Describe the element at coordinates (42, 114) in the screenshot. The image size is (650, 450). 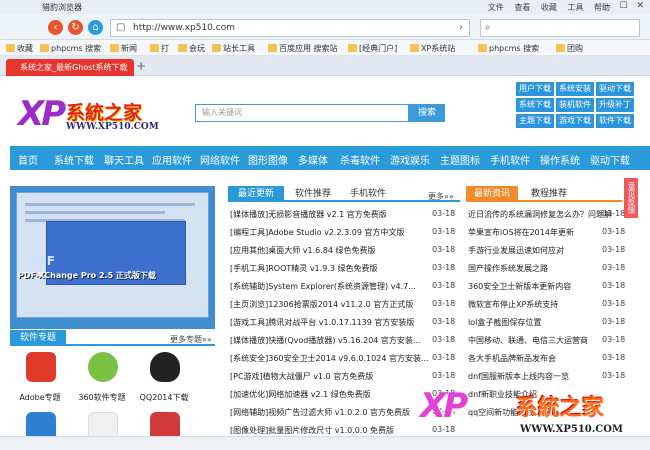
I see `site-logo: XP` at that location.